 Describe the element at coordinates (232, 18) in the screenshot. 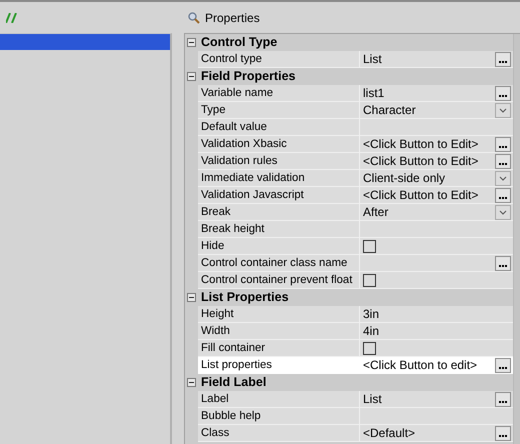

I see `panel-title: Properties` at that location.